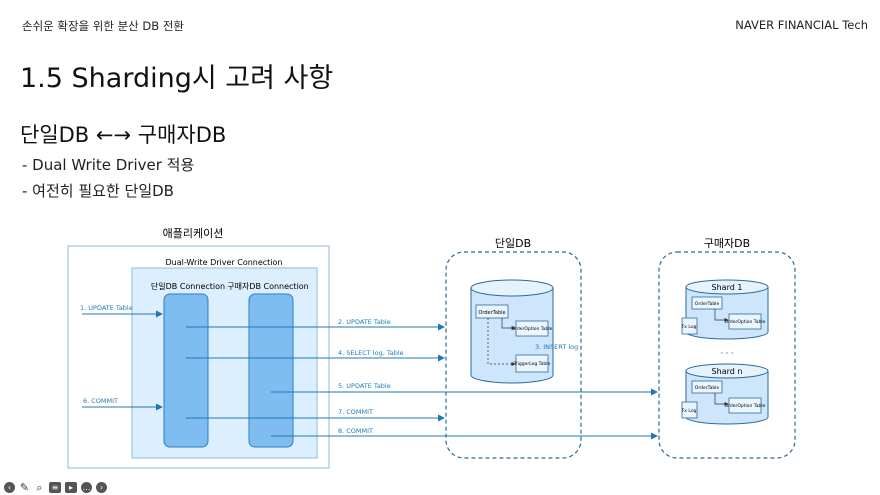 The width and height of the screenshot is (880, 495). I want to click on application-label: 애플리케이션, so click(193, 233).